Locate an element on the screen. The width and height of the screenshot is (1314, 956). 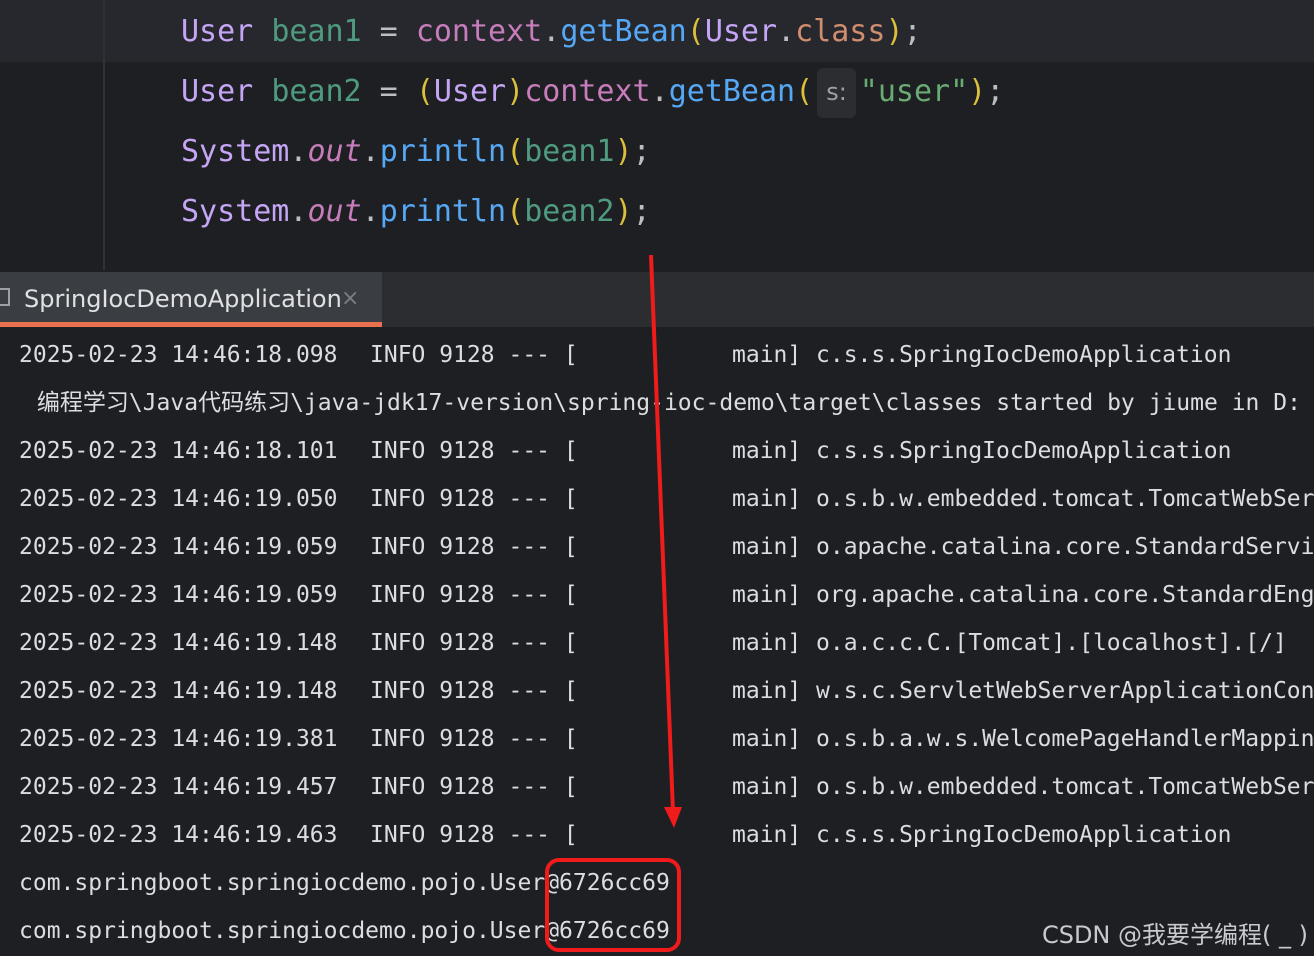
hashcode-highlight-box is located at coordinates (613, 905).